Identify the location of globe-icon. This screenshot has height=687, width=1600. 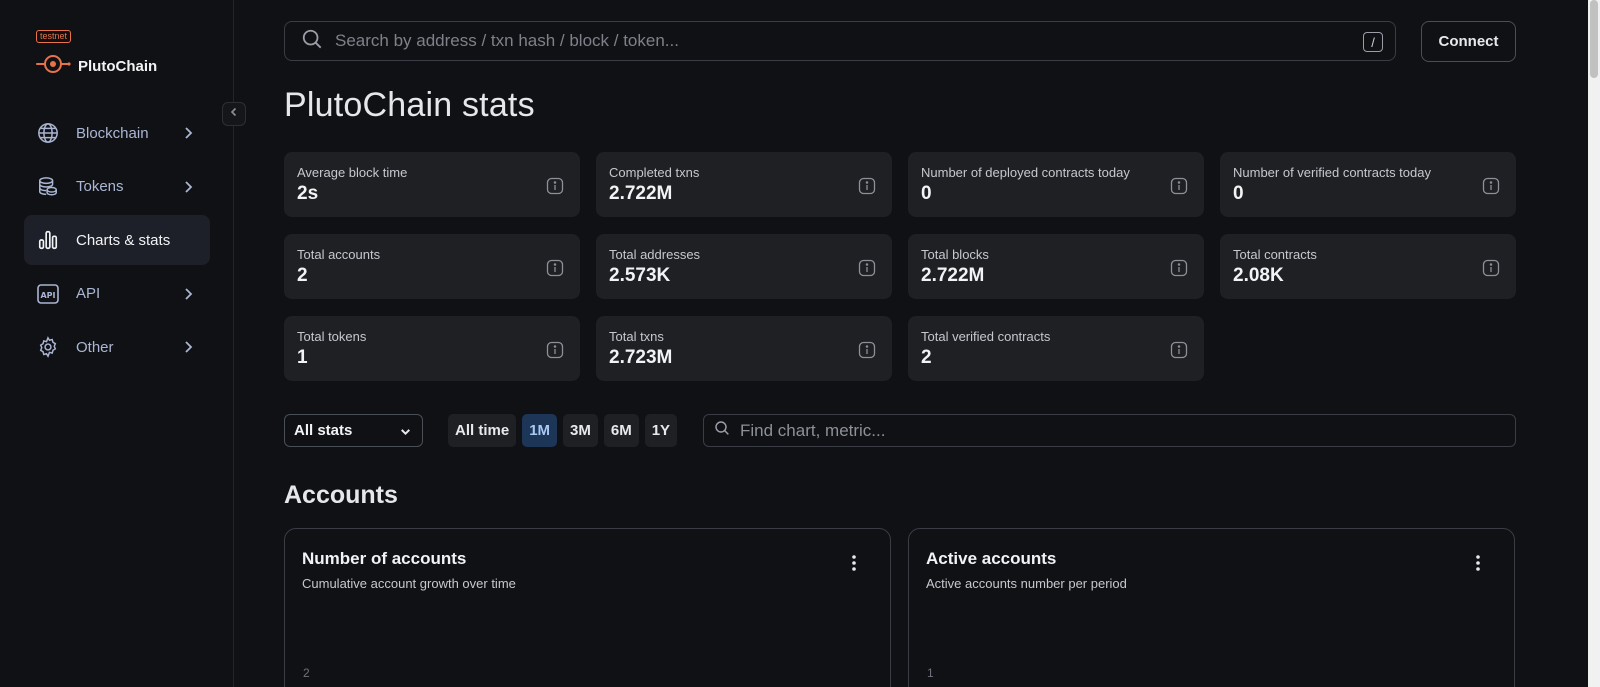
(48, 133).